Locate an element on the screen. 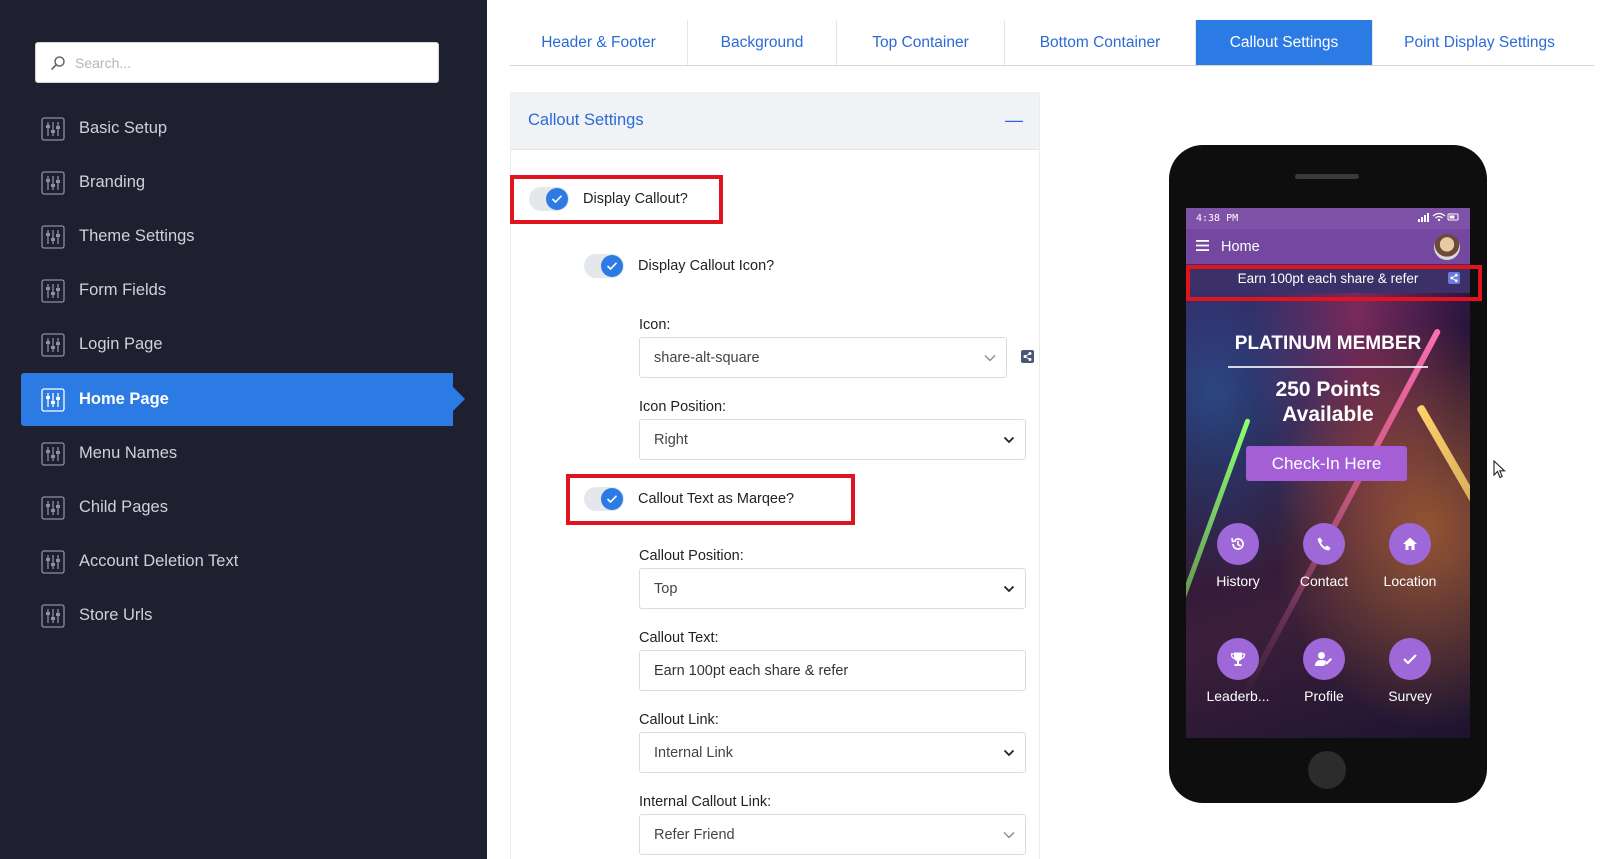  quick-action-profile: Profile is located at coordinates (1324, 671).